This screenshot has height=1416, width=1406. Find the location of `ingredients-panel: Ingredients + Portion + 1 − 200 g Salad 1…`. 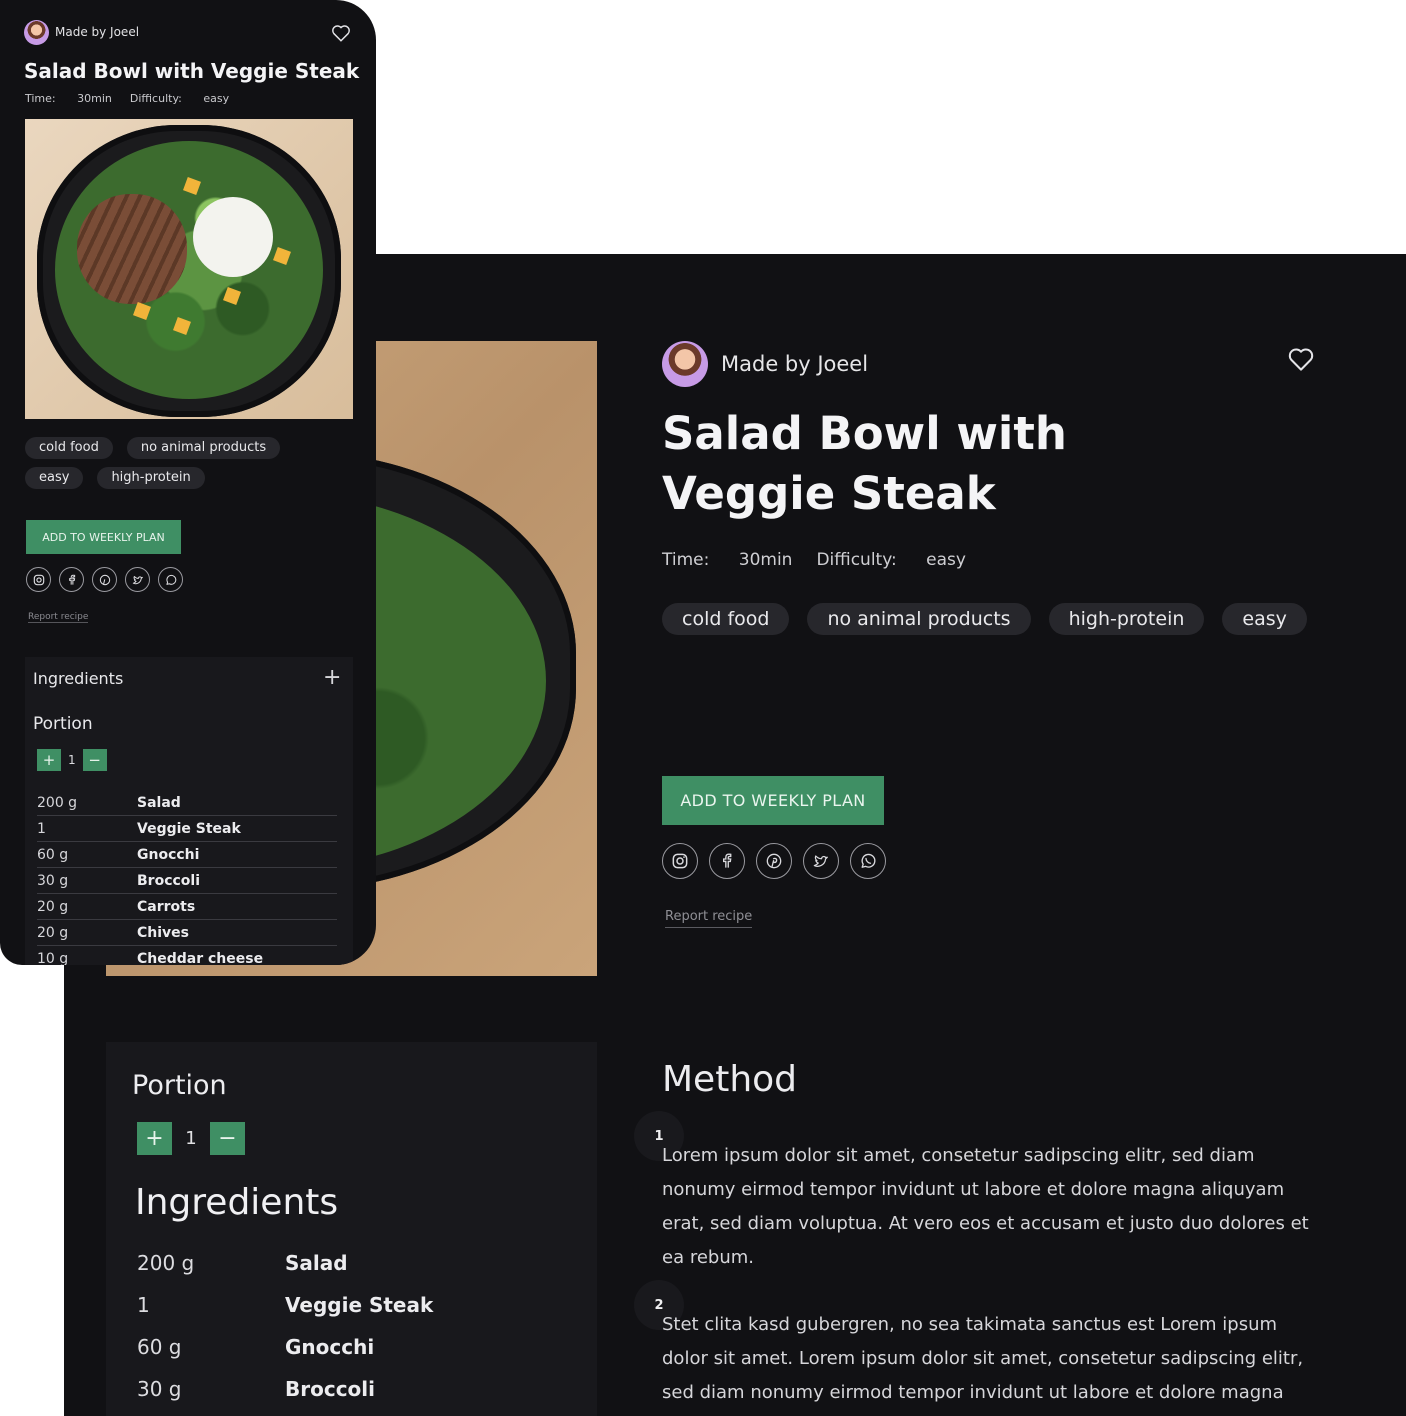

ingredients-panel: Ingredients + Portion + 1 − 200 g Salad 1… is located at coordinates (189, 811).